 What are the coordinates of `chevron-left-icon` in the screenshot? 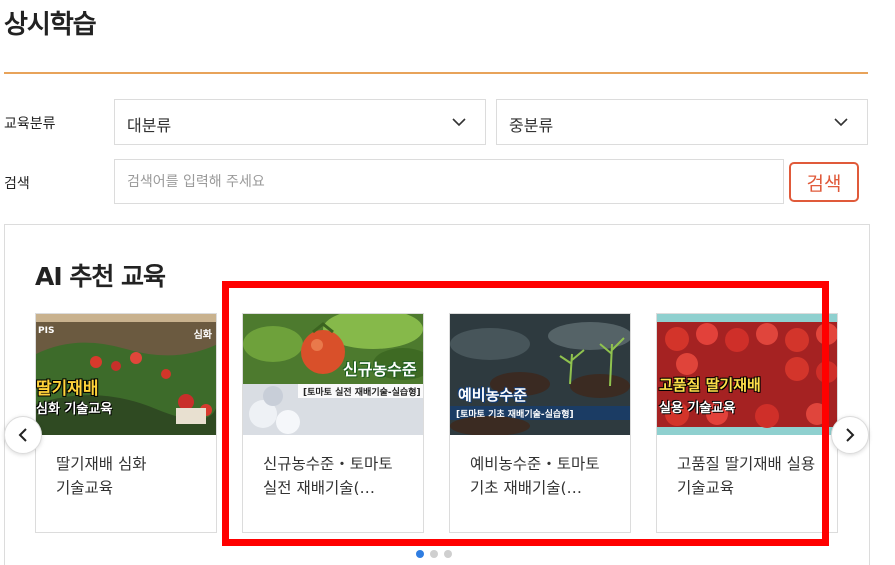 It's located at (22, 435).